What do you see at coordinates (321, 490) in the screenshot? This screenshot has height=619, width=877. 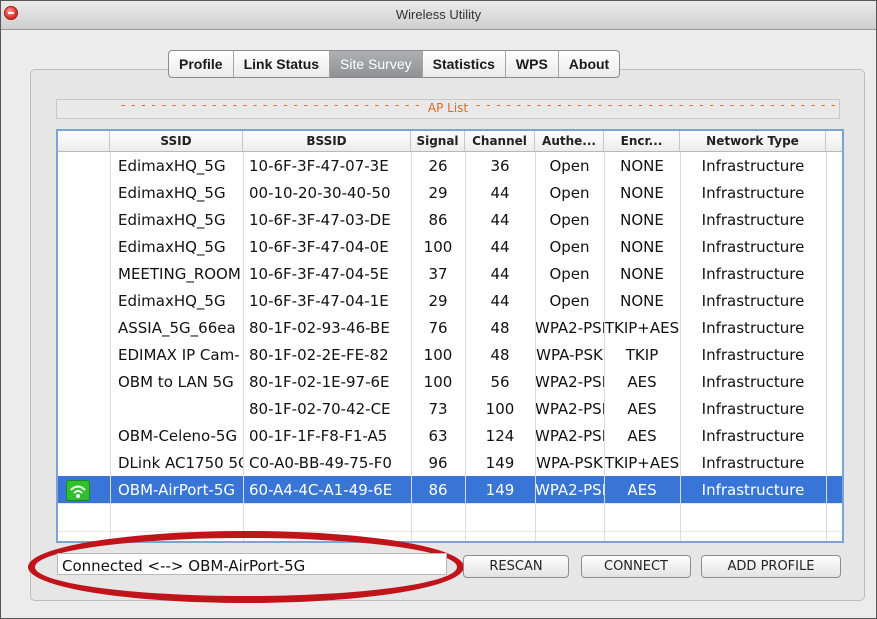 I see `cell-bssid: 60-A4-4C-A1-49-6E` at bounding box center [321, 490].